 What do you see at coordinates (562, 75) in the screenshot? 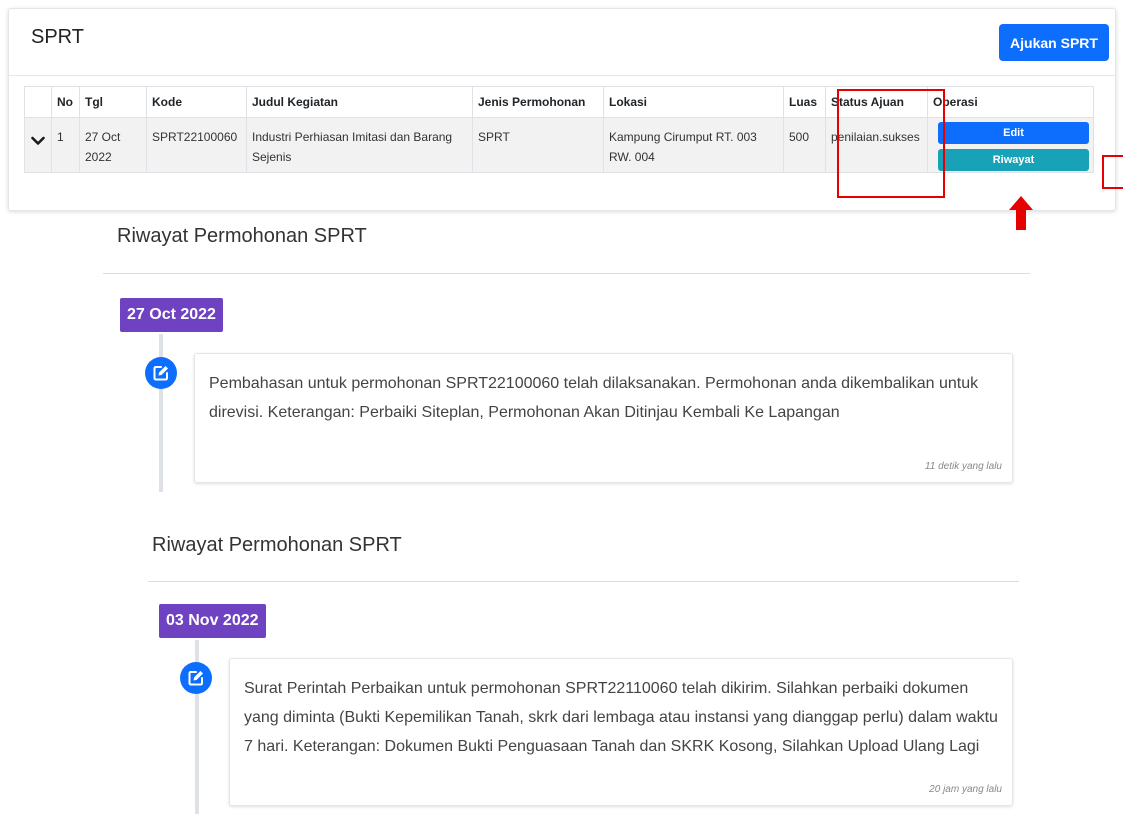
I see `card-divider` at bounding box center [562, 75].